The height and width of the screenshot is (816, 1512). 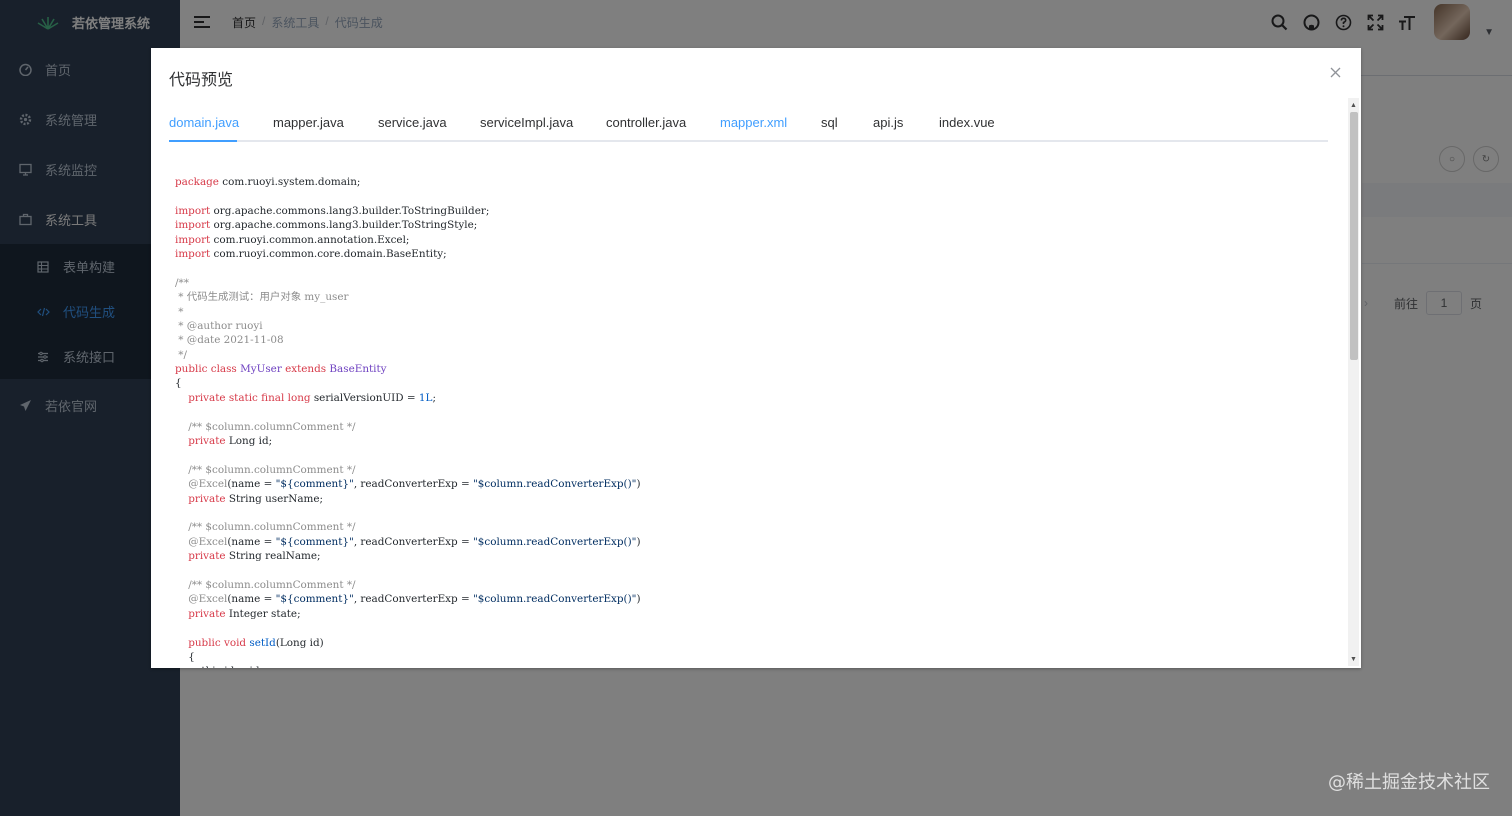 I want to click on tab-domain-java: domain.java, so click(x=204, y=126).